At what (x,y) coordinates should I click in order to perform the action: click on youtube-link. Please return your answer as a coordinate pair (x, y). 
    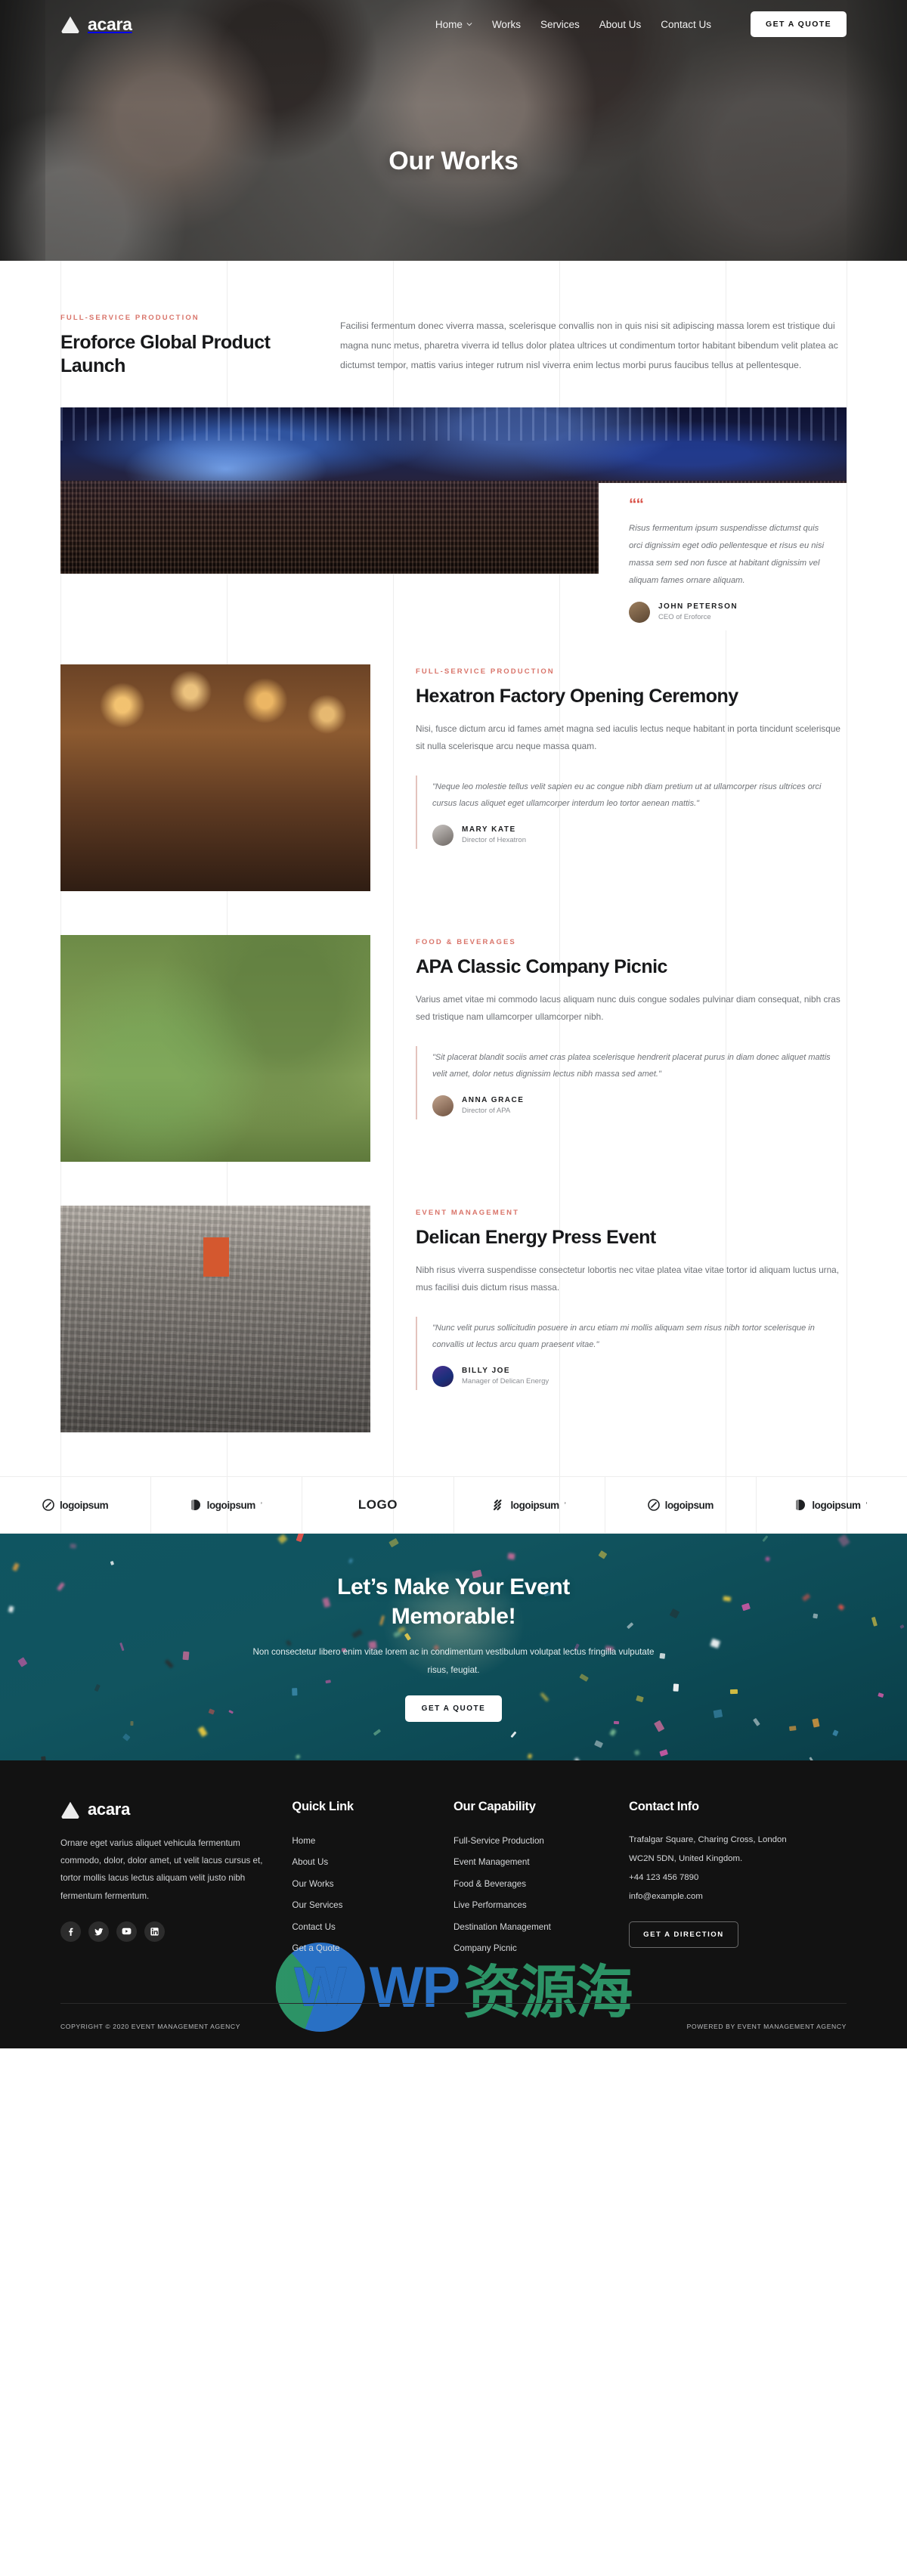
    Looking at the image, I should click on (126, 1931).